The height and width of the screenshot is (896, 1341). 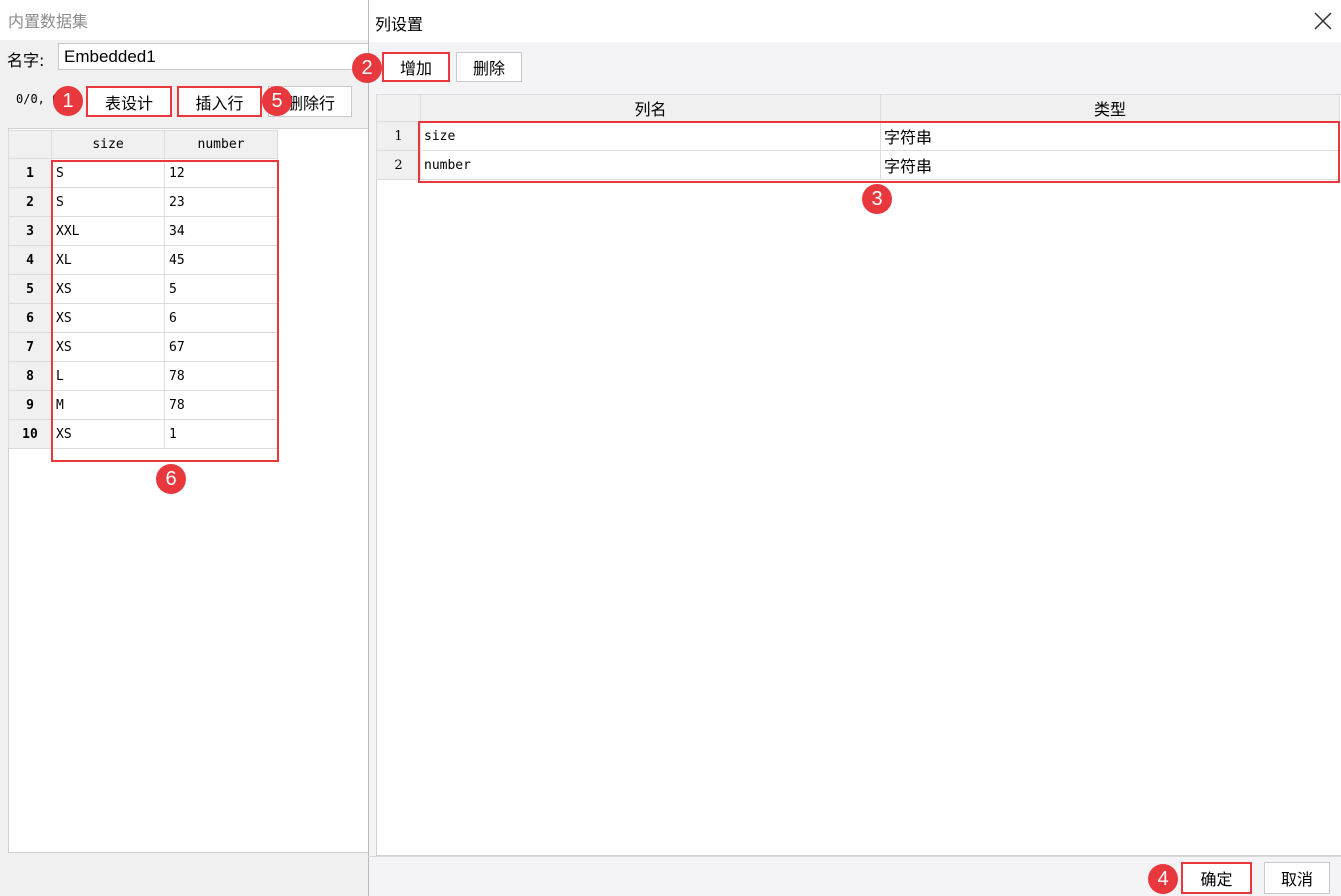 What do you see at coordinates (221, 289) in the screenshot?
I see `number-cell: 5` at bounding box center [221, 289].